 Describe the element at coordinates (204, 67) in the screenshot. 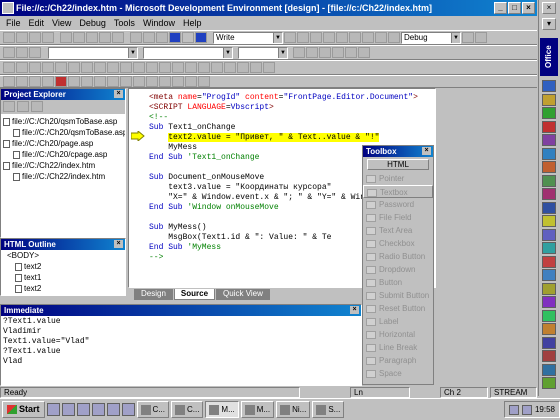

I see `debug-icon-p` at that location.